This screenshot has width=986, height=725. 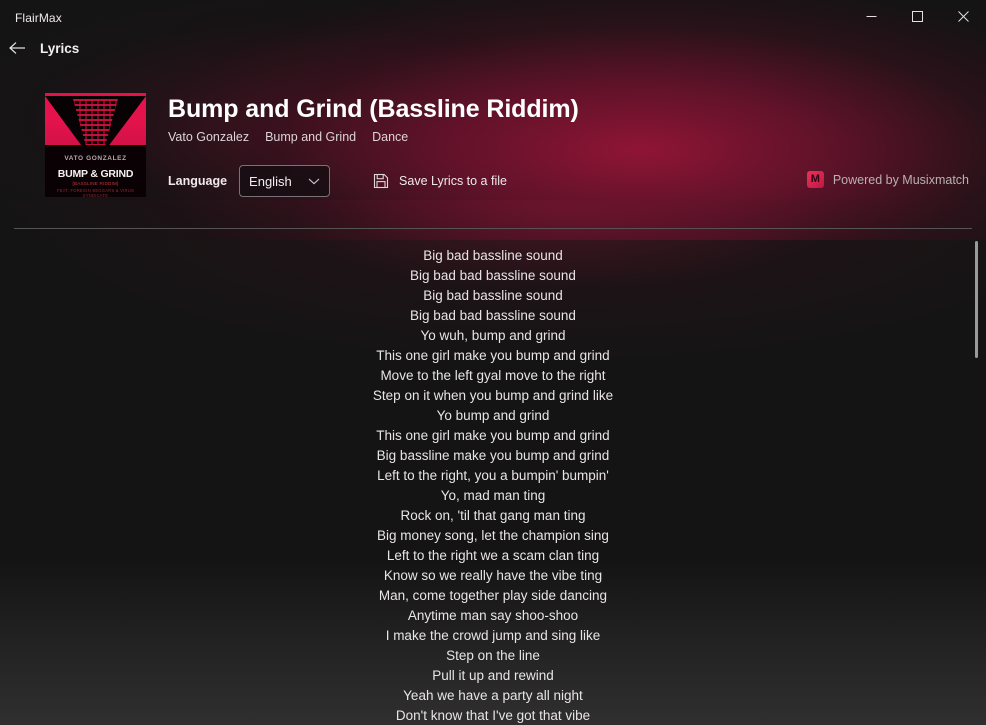 I want to click on chevron-down-icon, so click(x=314, y=181).